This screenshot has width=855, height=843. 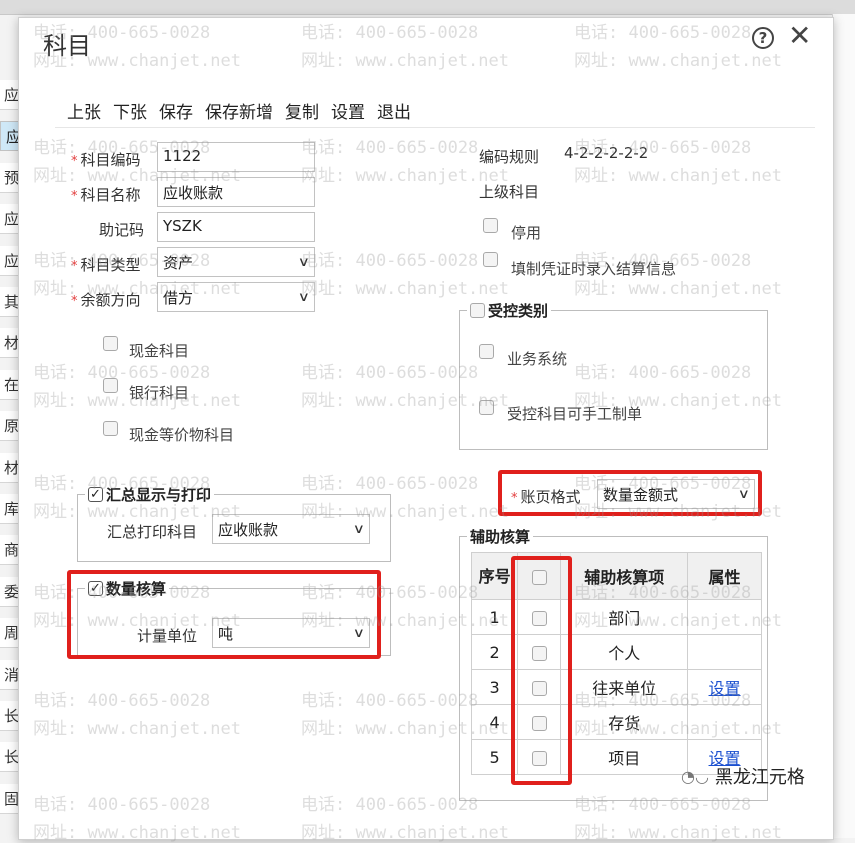 I want to click on settlement-label: 填制凭证时录入结算信息, so click(x=594, y=269).